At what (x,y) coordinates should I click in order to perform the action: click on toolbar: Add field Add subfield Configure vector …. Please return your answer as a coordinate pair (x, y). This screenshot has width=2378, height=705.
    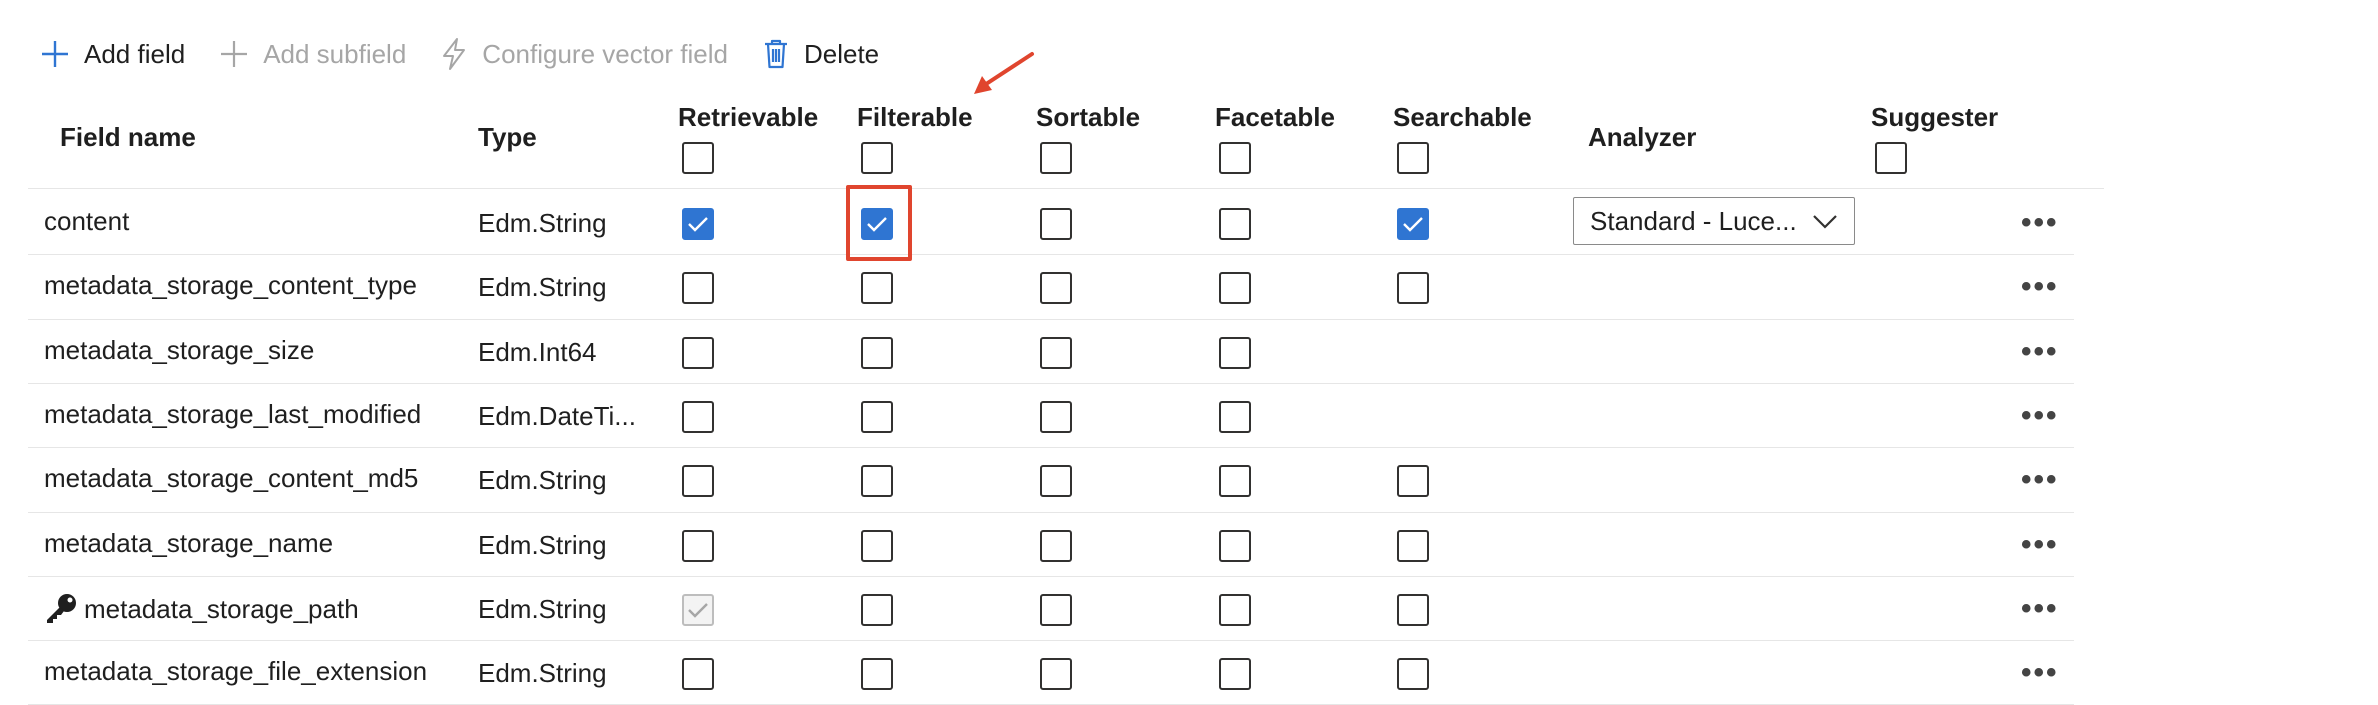
    Looking at the image, I should click on (476, 54).